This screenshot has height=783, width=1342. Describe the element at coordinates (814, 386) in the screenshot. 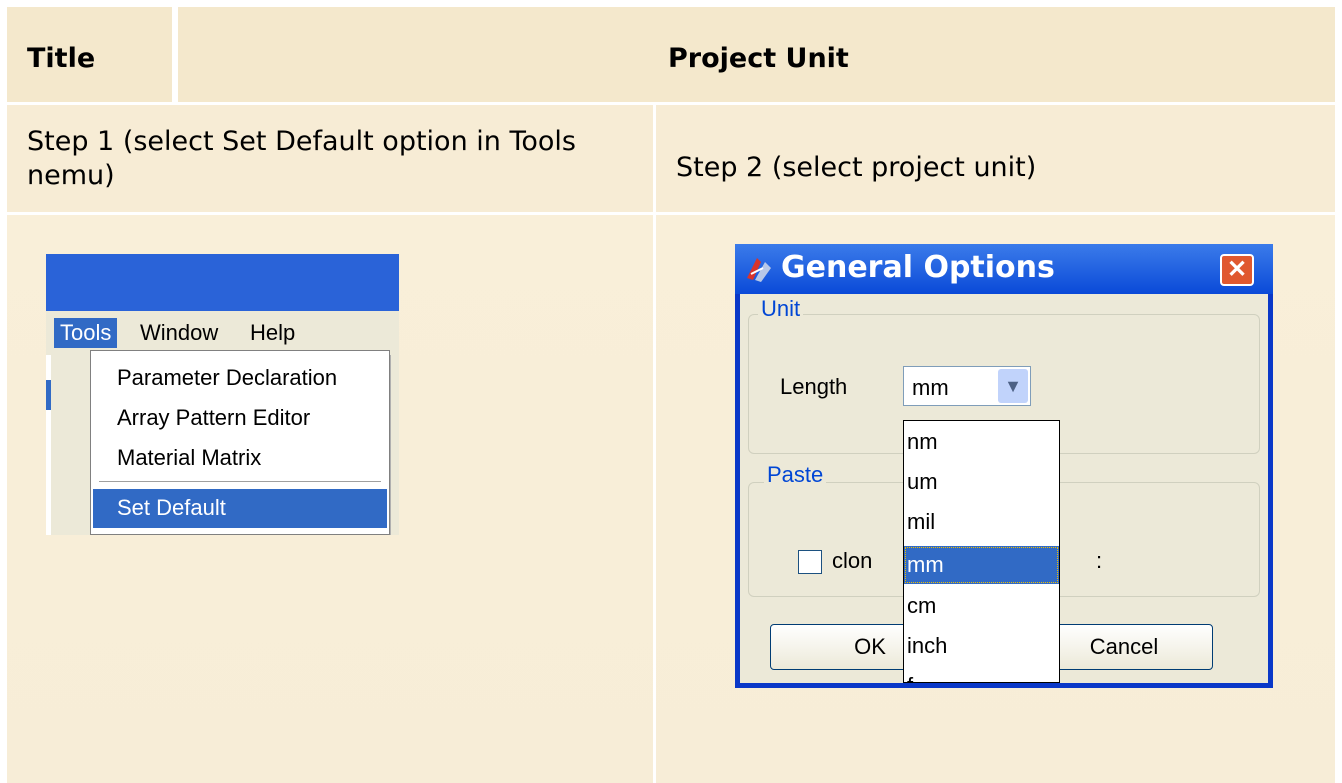

I see `length-label: Length` at that location.